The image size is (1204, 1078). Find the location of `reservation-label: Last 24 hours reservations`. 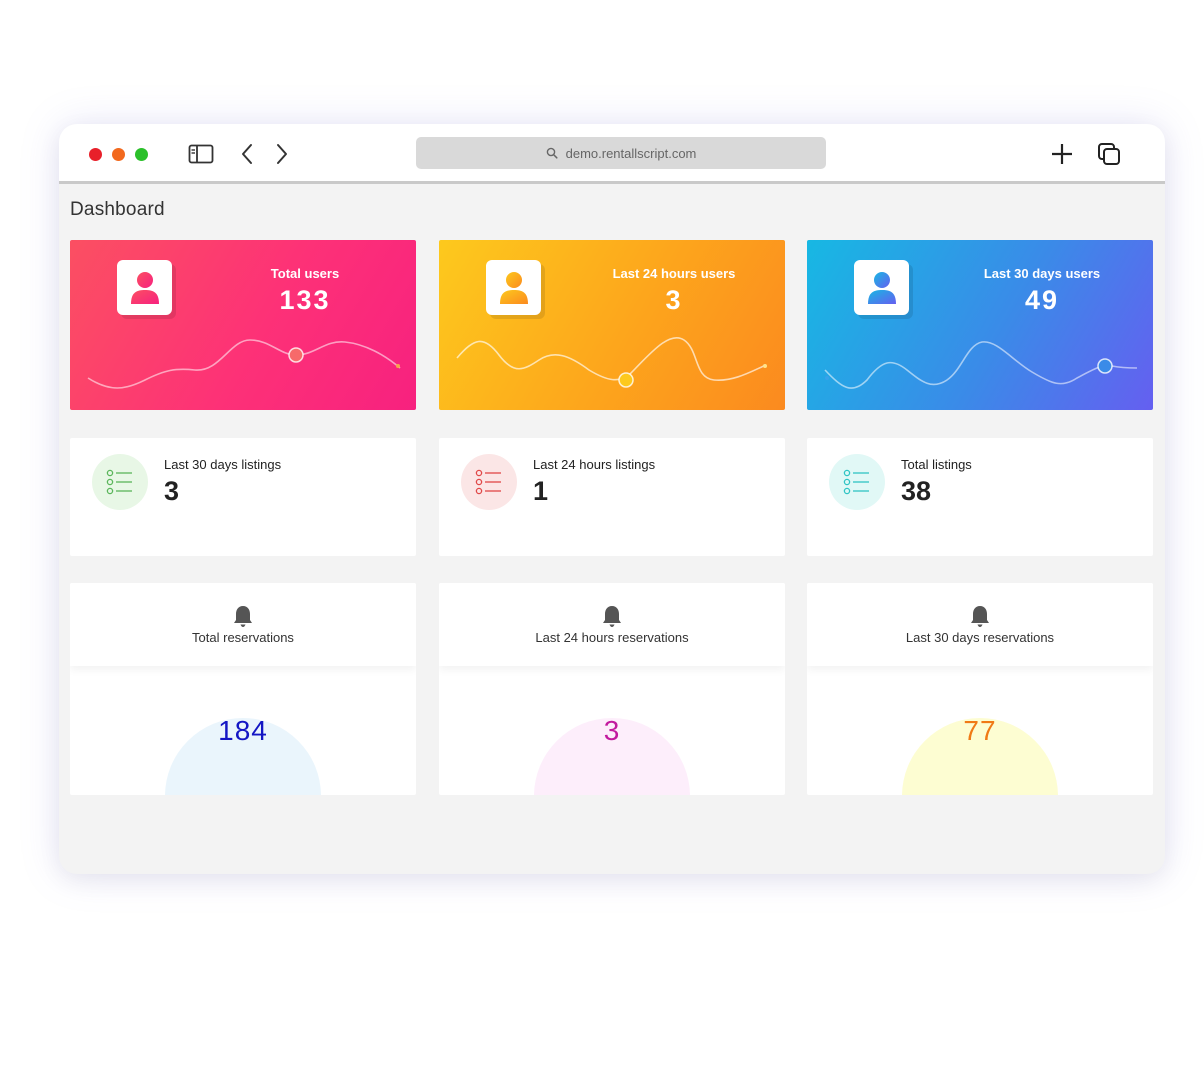

reservation-label: Last 24 hours reservations is located at coordinates (612, 637).